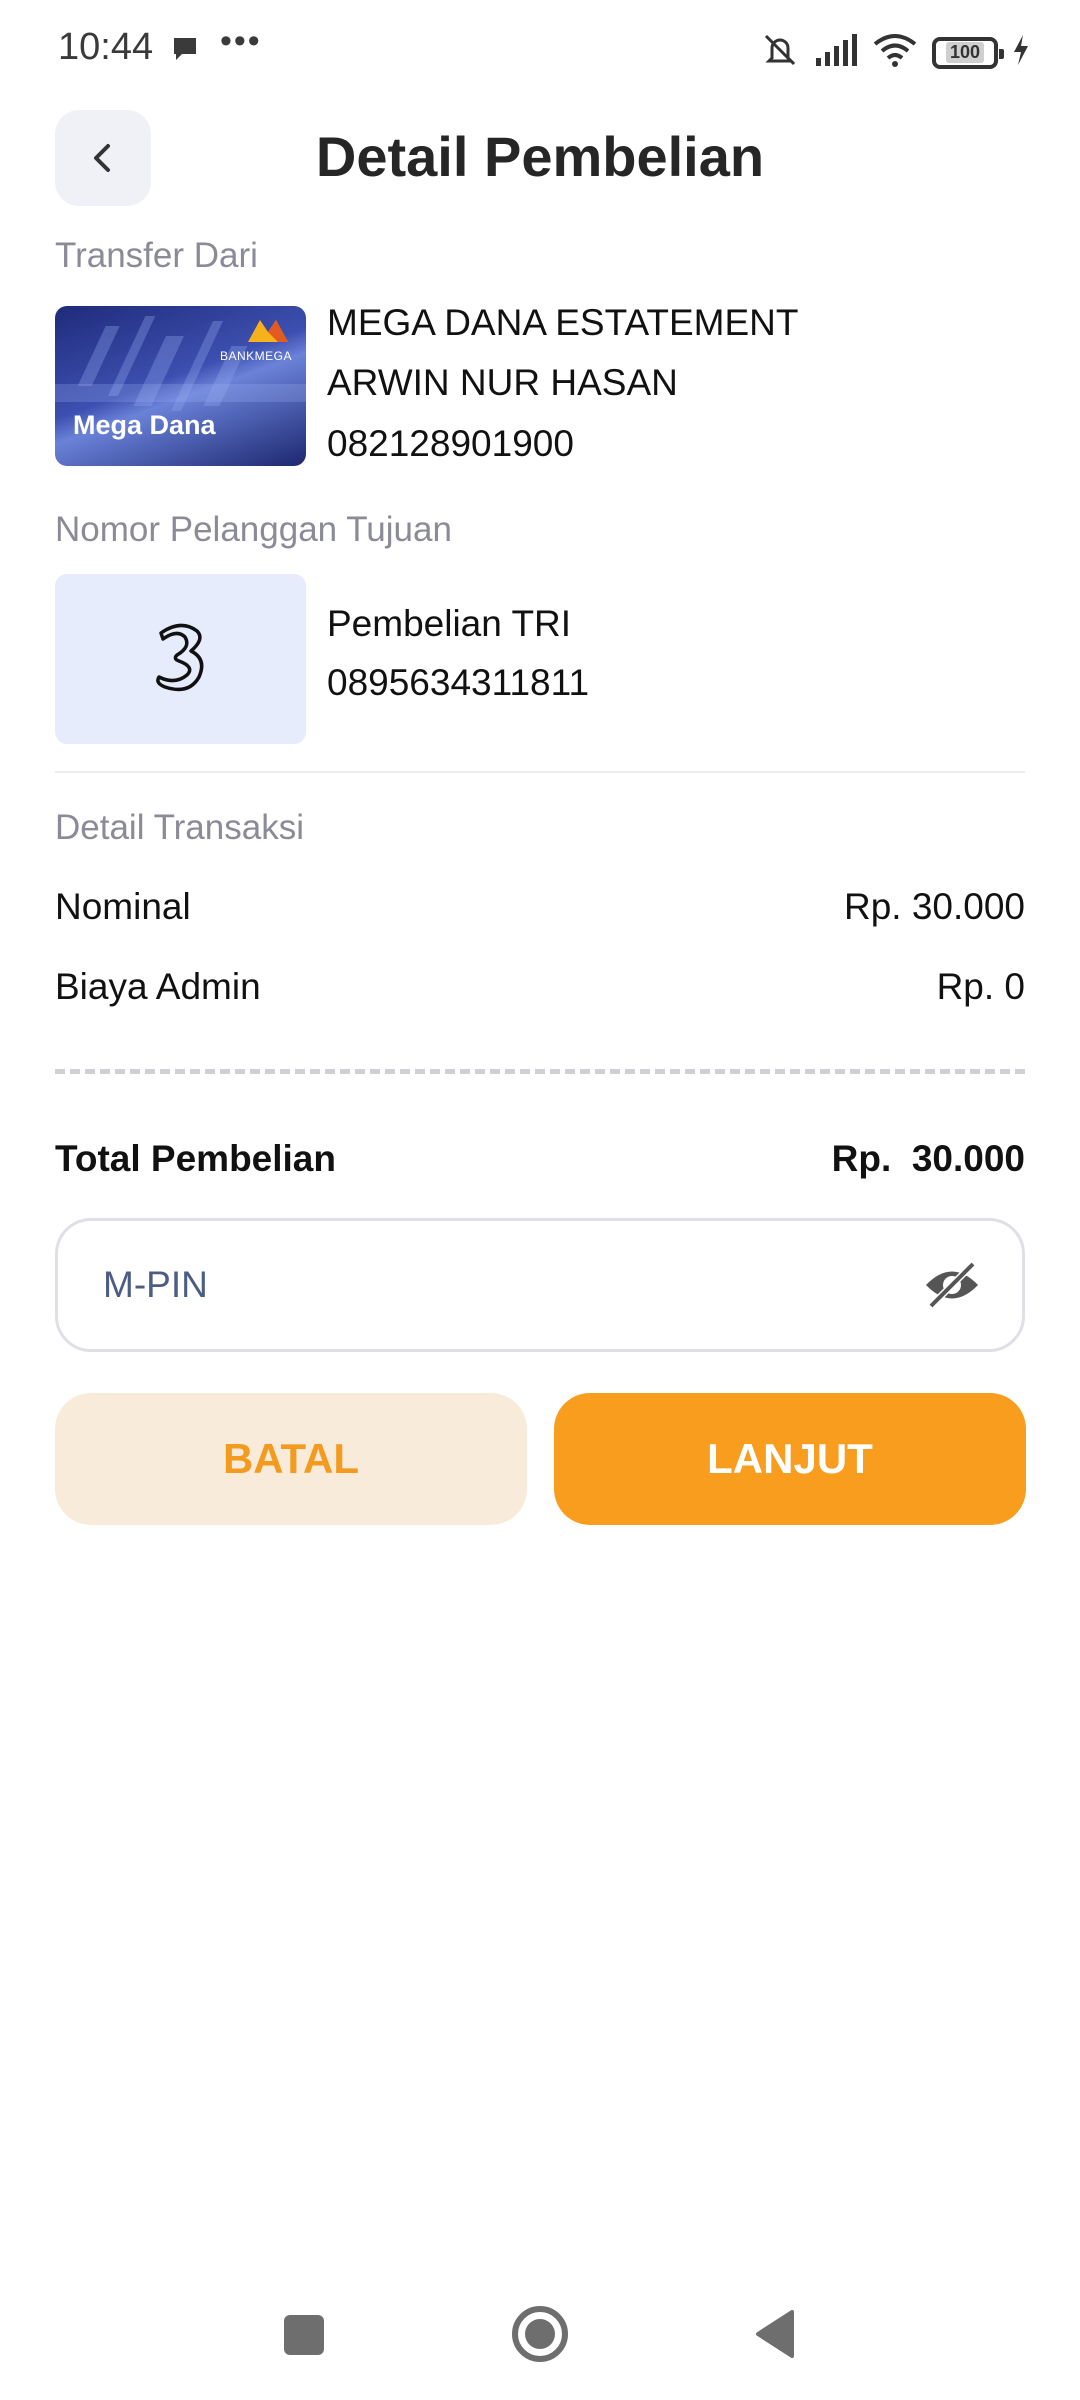  I want to click on pin-input, so click(512, 1285).